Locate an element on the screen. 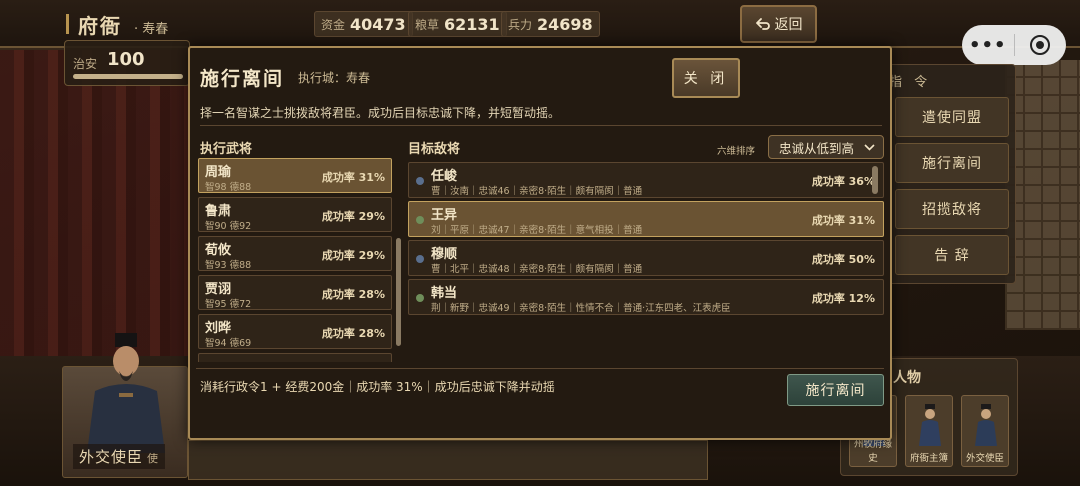 The width and height of the screenshot is (1080, 486). command-recruit-button: 招揽敌将 is located at coordinates (952, 209).